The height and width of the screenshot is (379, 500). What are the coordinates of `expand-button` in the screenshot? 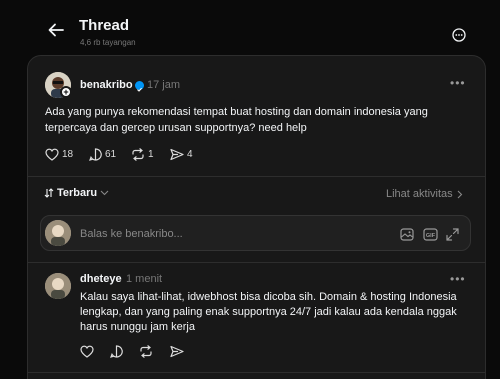 It's located at (452, 234).